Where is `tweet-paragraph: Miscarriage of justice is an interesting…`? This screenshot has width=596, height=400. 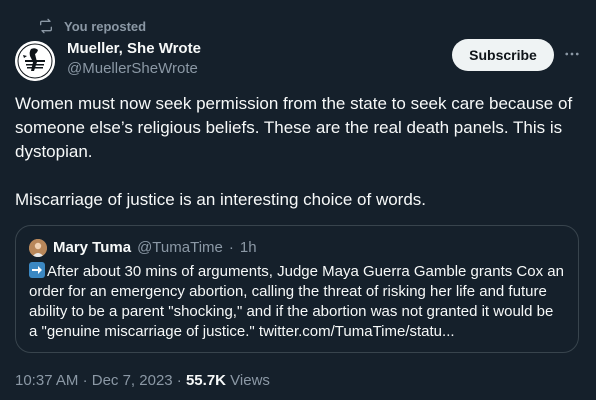
tweet-paragraph: Miscarriage of justice is an interesting… is located at coordinates (221, 199).